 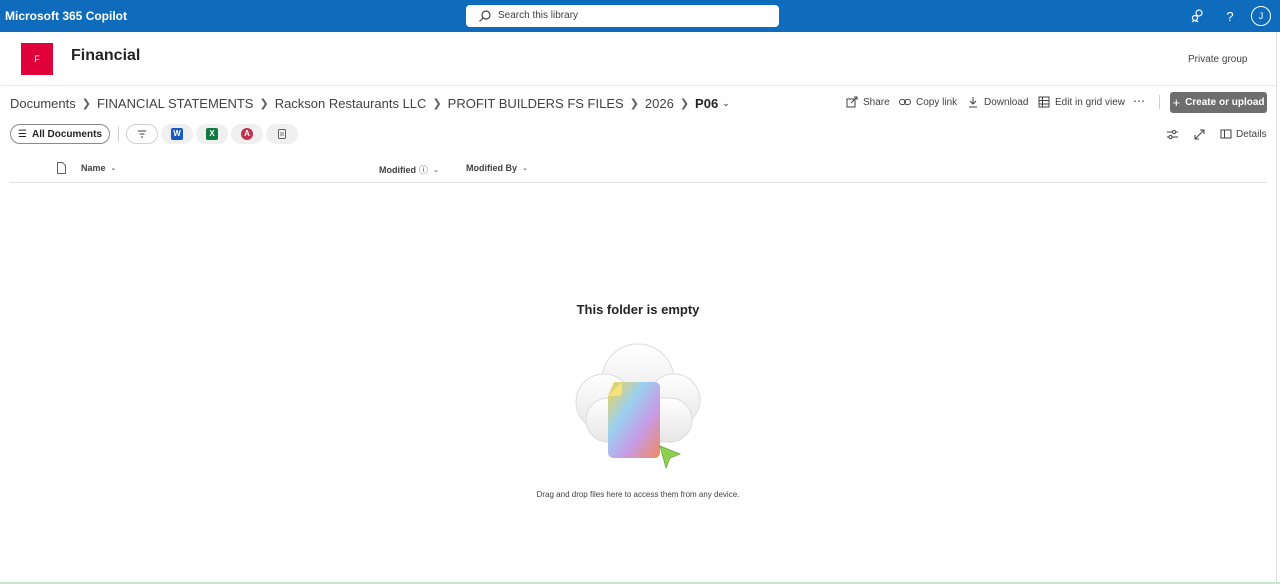 I want to click on link-icon, so click(x=905, y=102).